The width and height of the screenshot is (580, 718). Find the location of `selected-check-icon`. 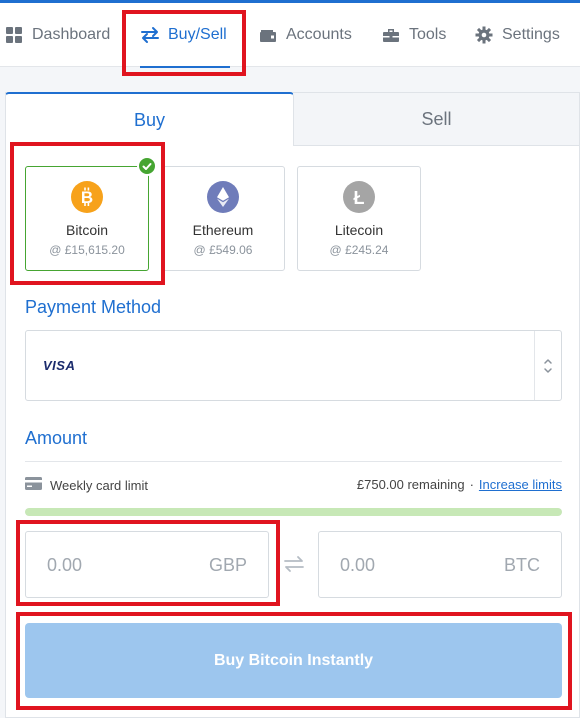

selected-check-icon is located at coordinates (147, 166).